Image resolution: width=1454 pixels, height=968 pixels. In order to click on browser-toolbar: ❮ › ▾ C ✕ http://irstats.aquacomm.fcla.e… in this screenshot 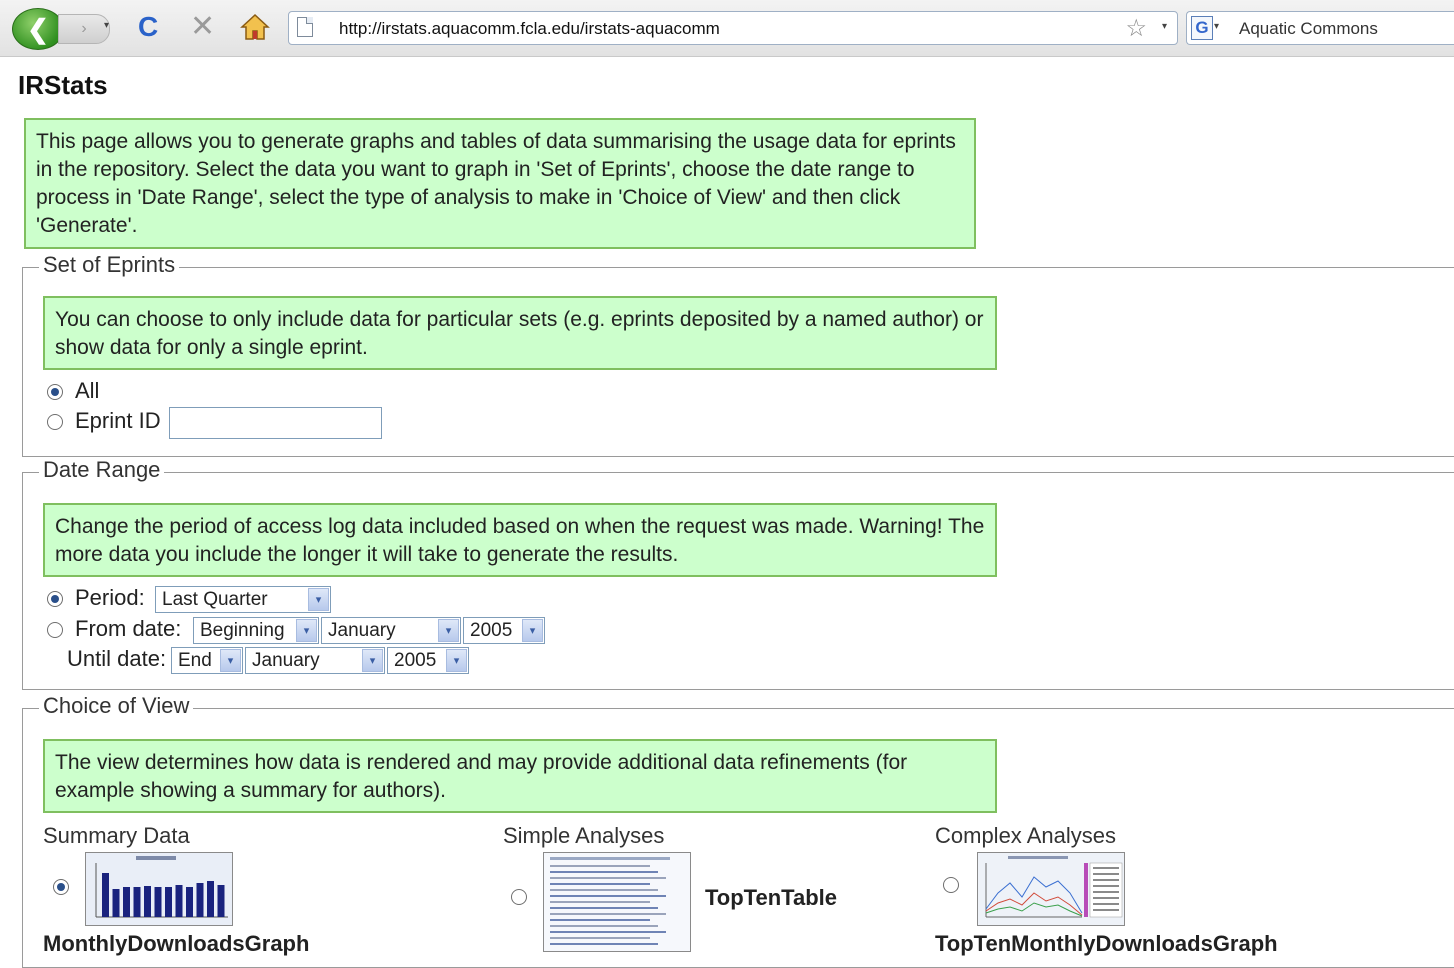, I will do `click(727, 28)`.